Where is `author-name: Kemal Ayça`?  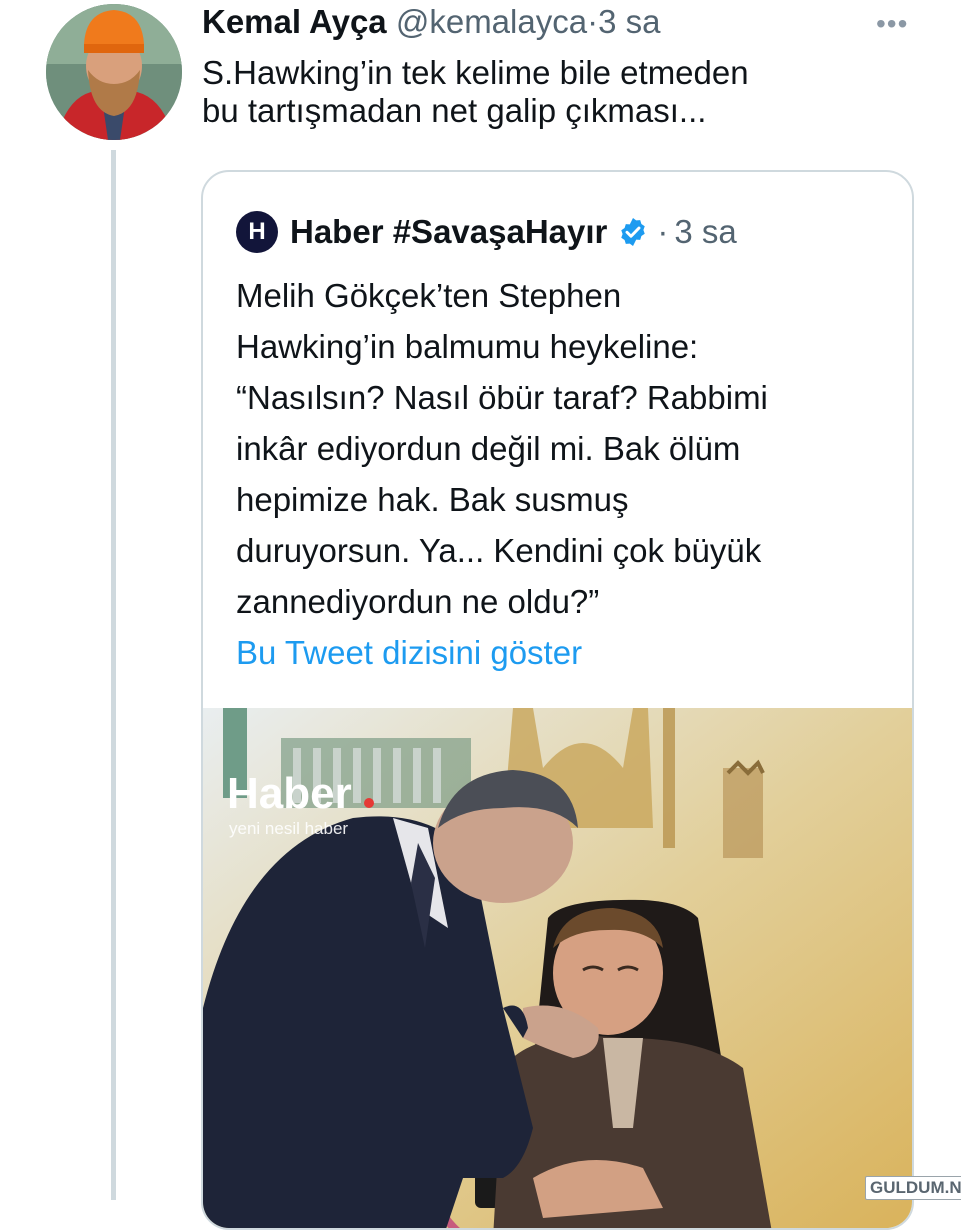
author-name: Kemal Ayça is located at coordinates (294, 21).